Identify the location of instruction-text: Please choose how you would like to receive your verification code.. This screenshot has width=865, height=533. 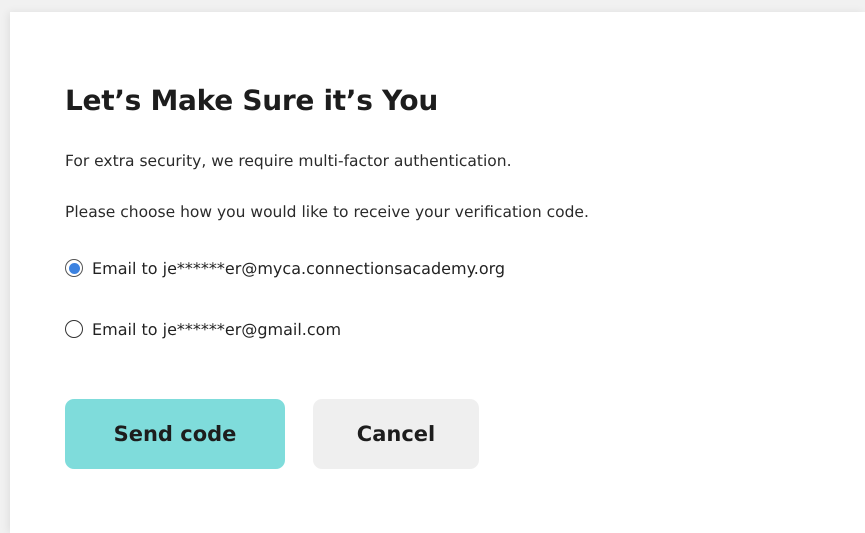
(327, 212).